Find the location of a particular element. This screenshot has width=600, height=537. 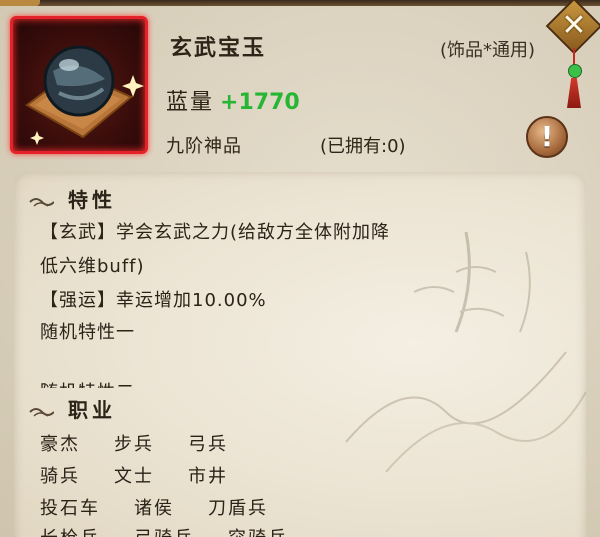

job-item: 长枪兵 is located at coordinates (70, 530).